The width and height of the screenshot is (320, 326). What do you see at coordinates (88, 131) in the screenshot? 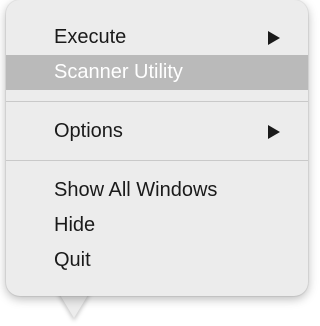
I see `menu-item-label: Options` at bounding box center [88, 131].